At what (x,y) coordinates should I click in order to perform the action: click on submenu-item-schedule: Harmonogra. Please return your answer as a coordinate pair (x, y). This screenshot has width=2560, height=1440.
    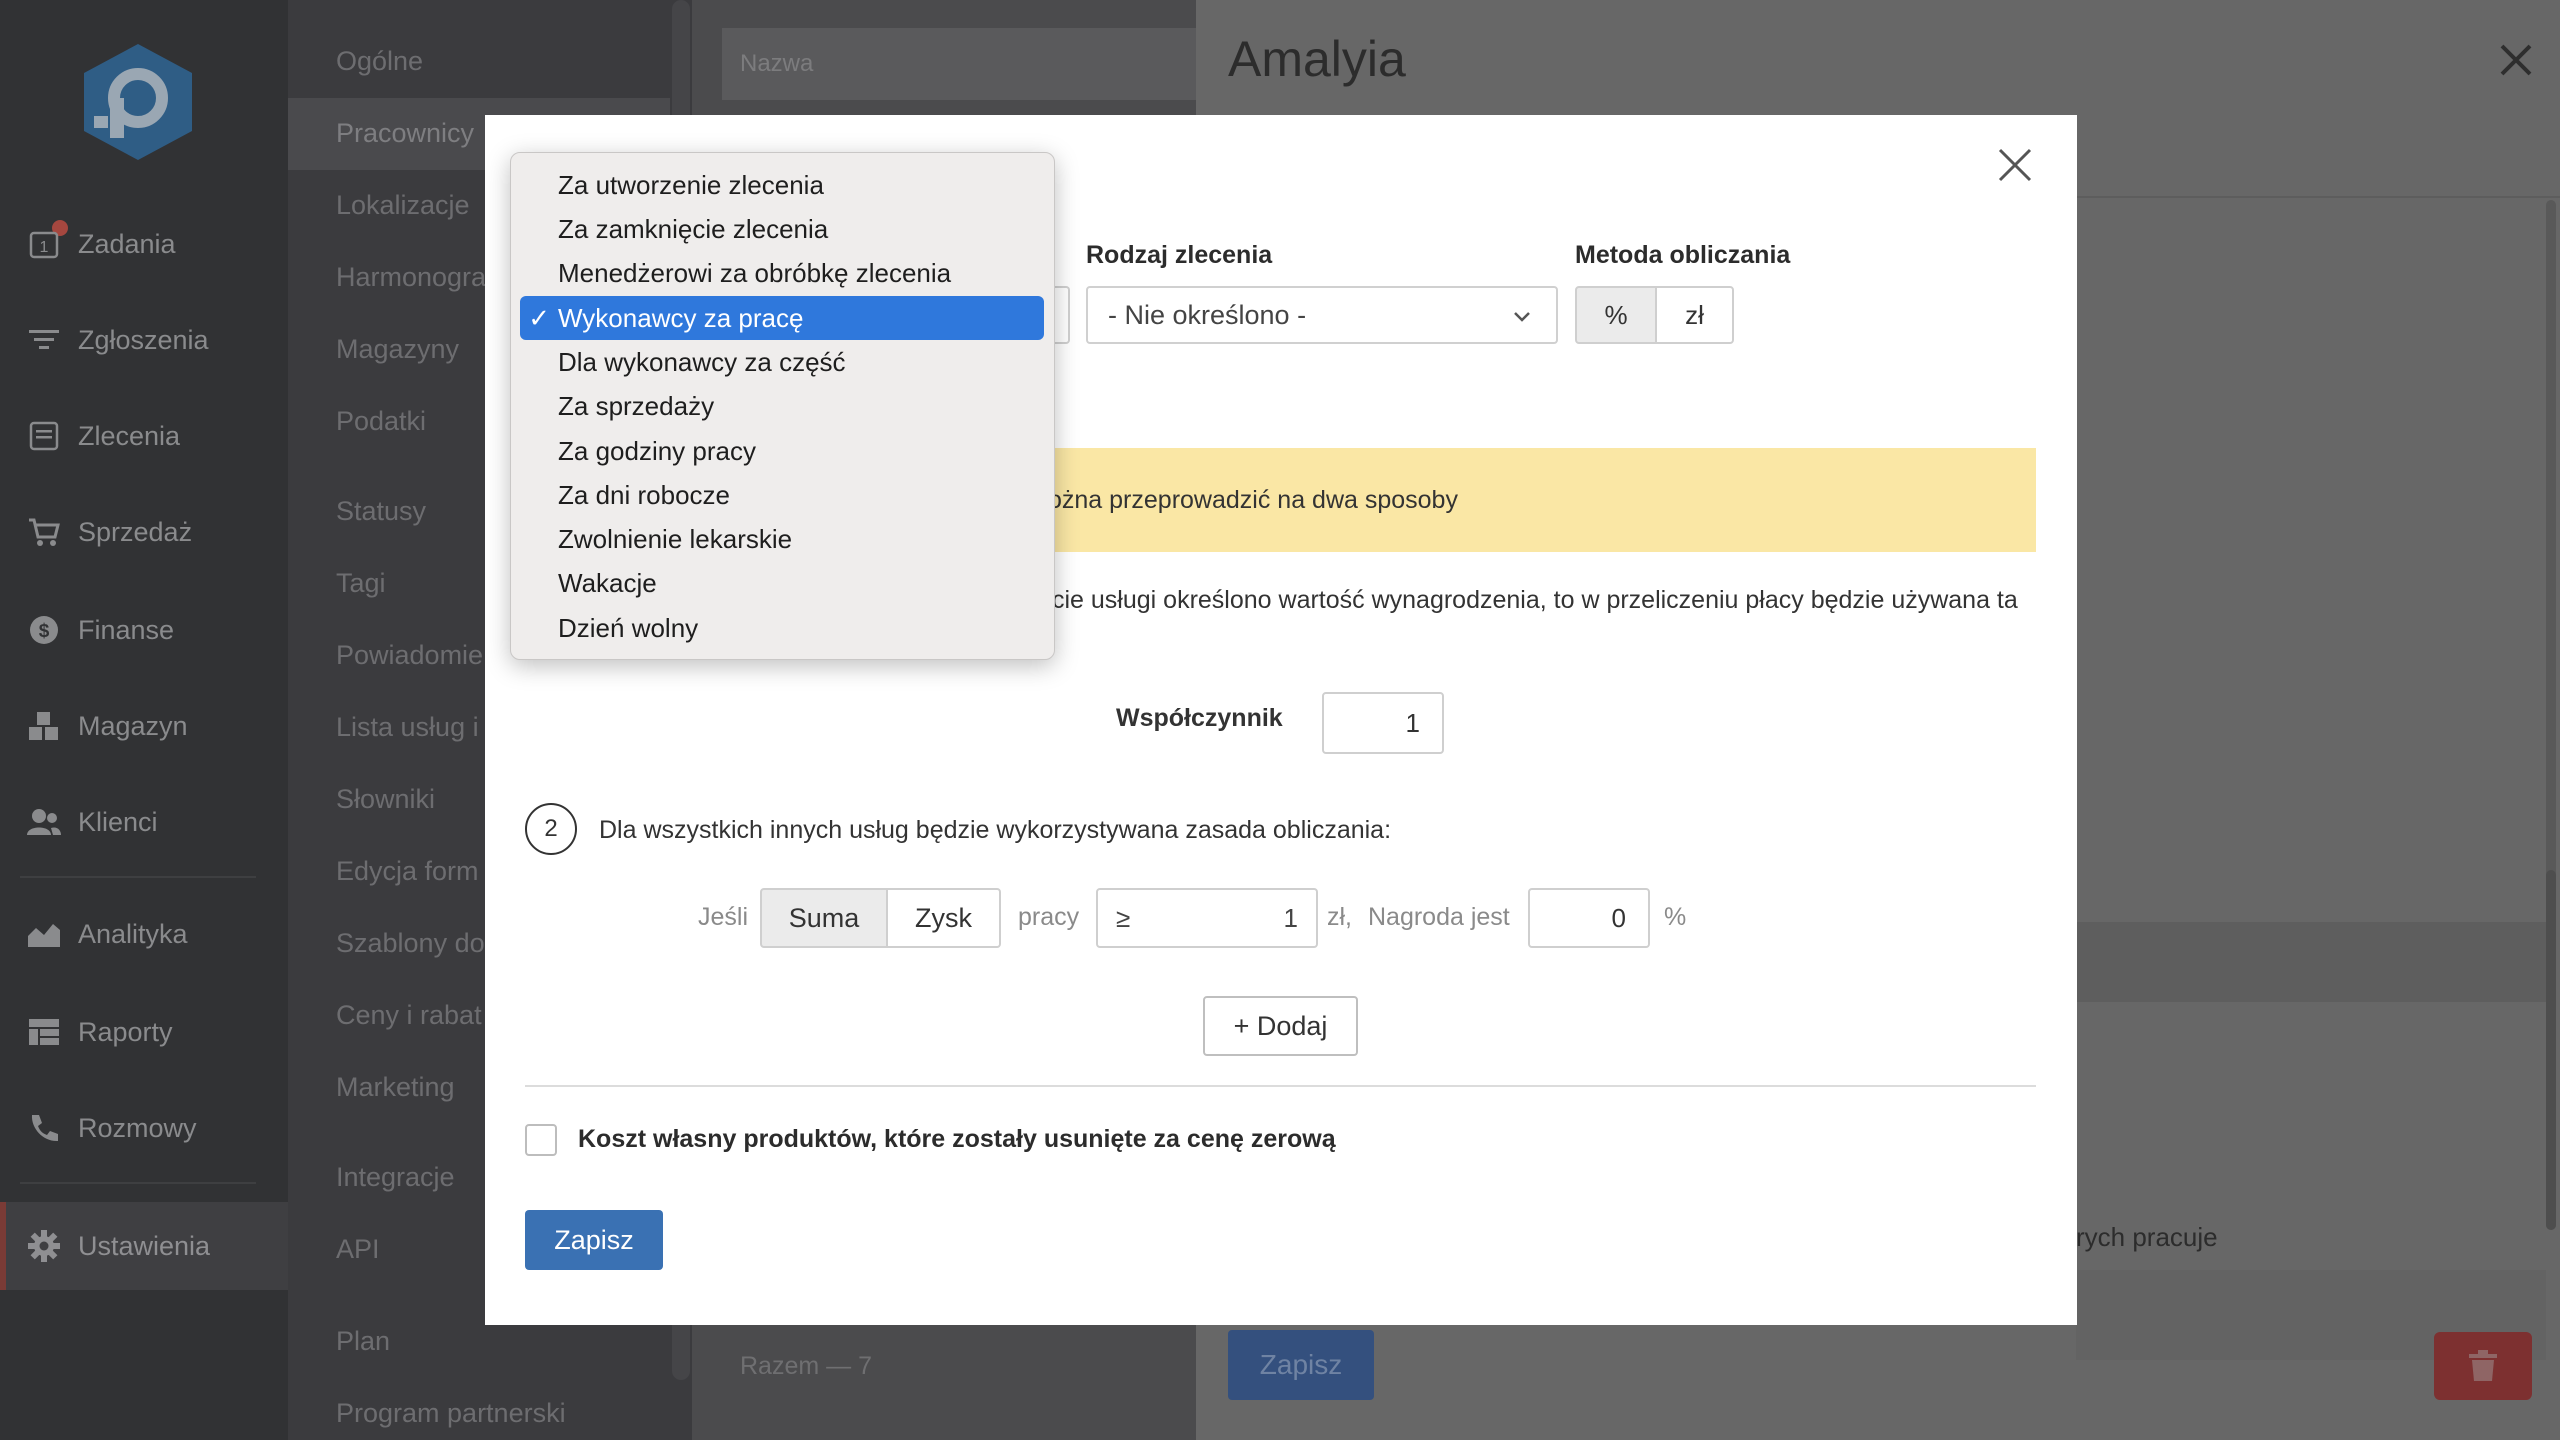
    Looking at the image, I should click on (411, 277).